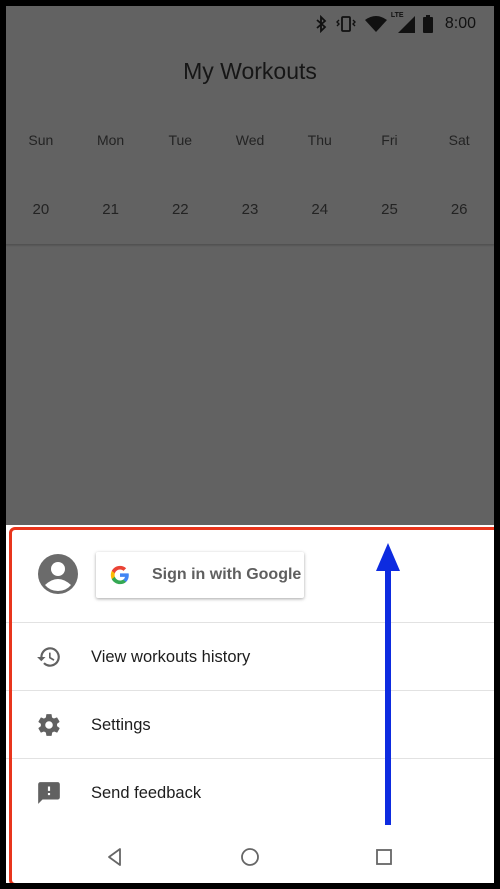  I want to click on history-icon, so click(48, 657).